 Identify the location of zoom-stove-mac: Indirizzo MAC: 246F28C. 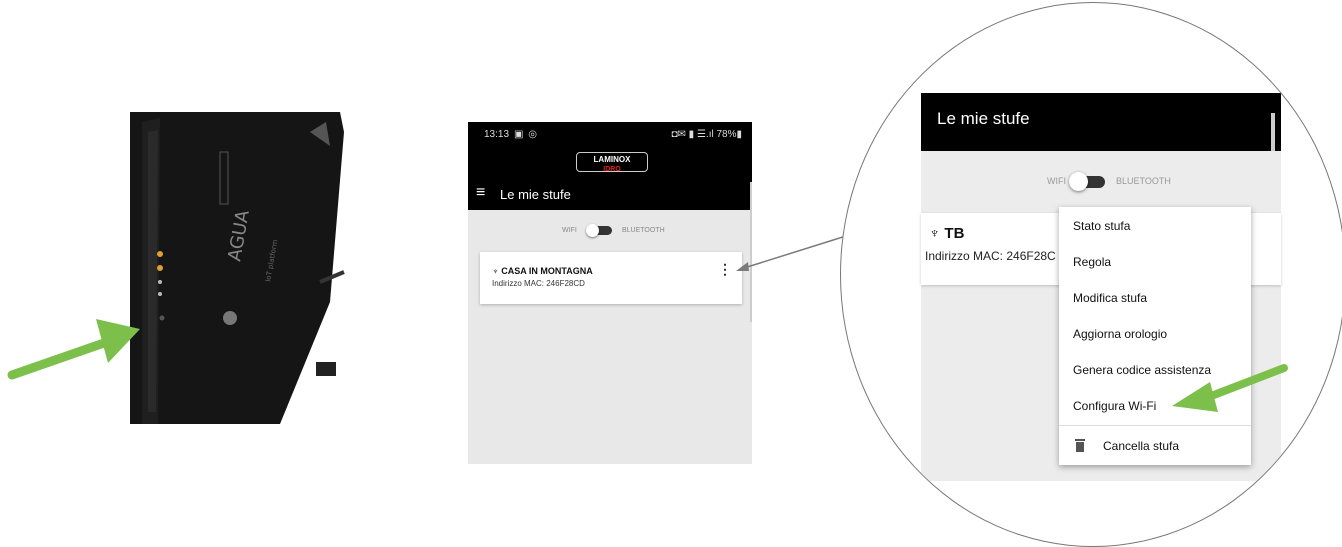
(990, 256).